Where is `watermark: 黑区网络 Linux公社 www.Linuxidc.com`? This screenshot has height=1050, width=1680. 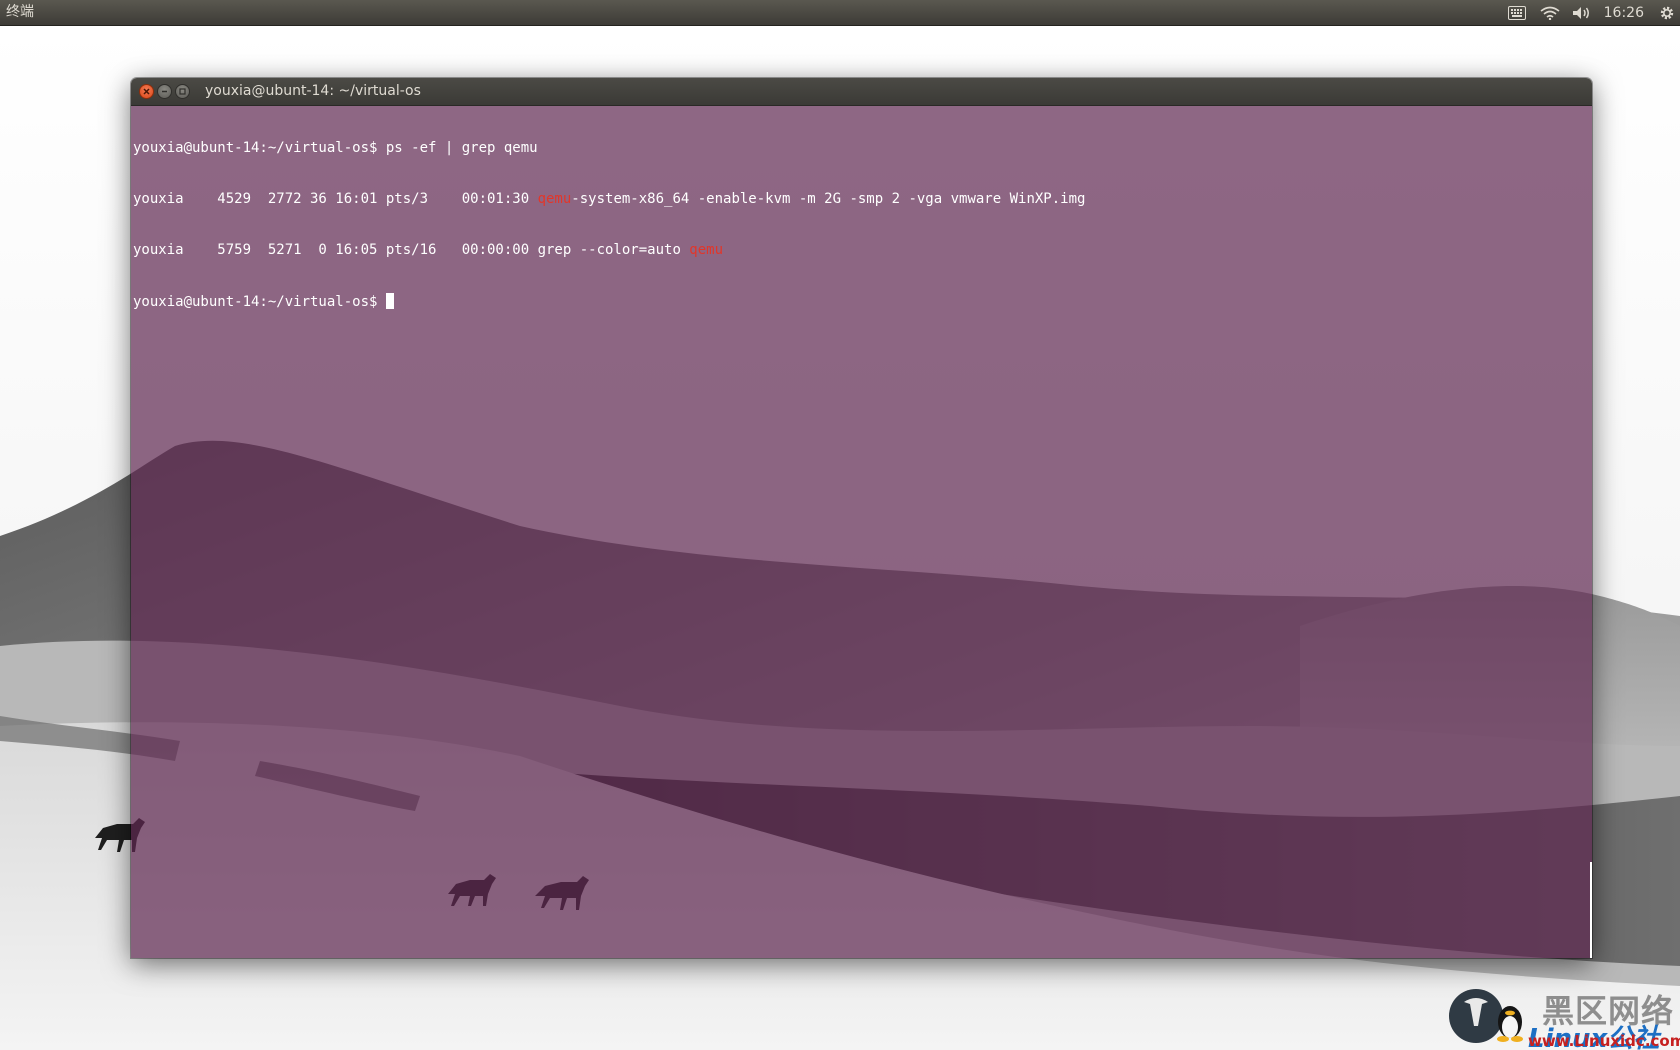
watermark: 黑区网络 Linux公社 www.Linuxidc.com is located at coordinates (1564, 1016).